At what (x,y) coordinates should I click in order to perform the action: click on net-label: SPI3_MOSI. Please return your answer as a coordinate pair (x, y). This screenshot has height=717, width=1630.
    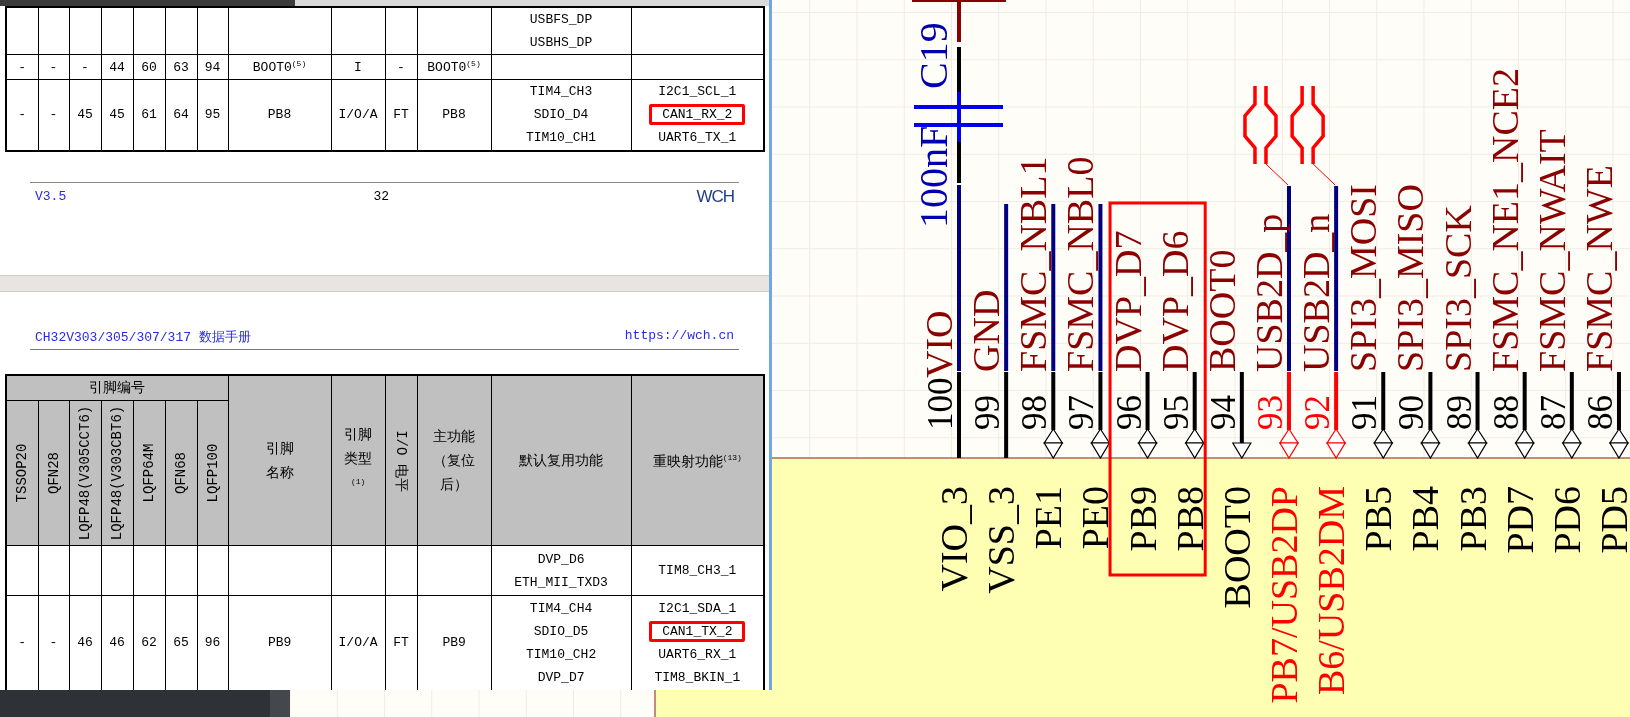
    Looking at the image, I should click on (1363, 278).